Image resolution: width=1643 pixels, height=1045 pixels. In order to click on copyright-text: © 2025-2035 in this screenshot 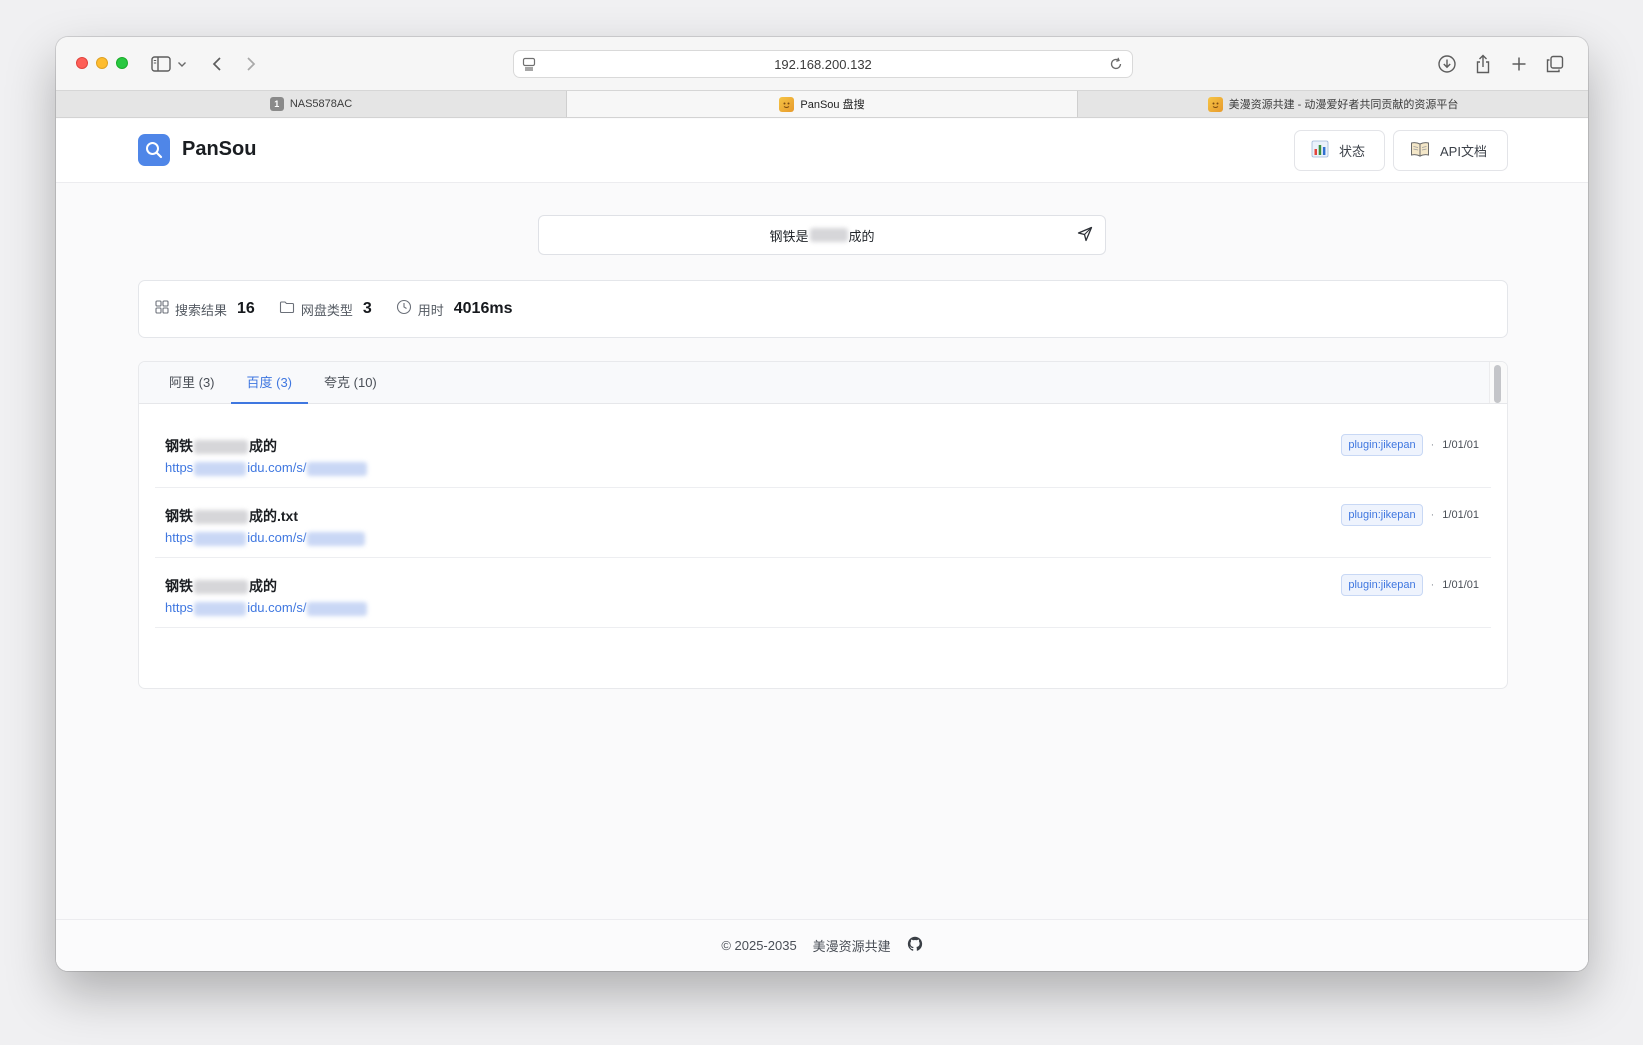, I will do `click(759, 945)`.